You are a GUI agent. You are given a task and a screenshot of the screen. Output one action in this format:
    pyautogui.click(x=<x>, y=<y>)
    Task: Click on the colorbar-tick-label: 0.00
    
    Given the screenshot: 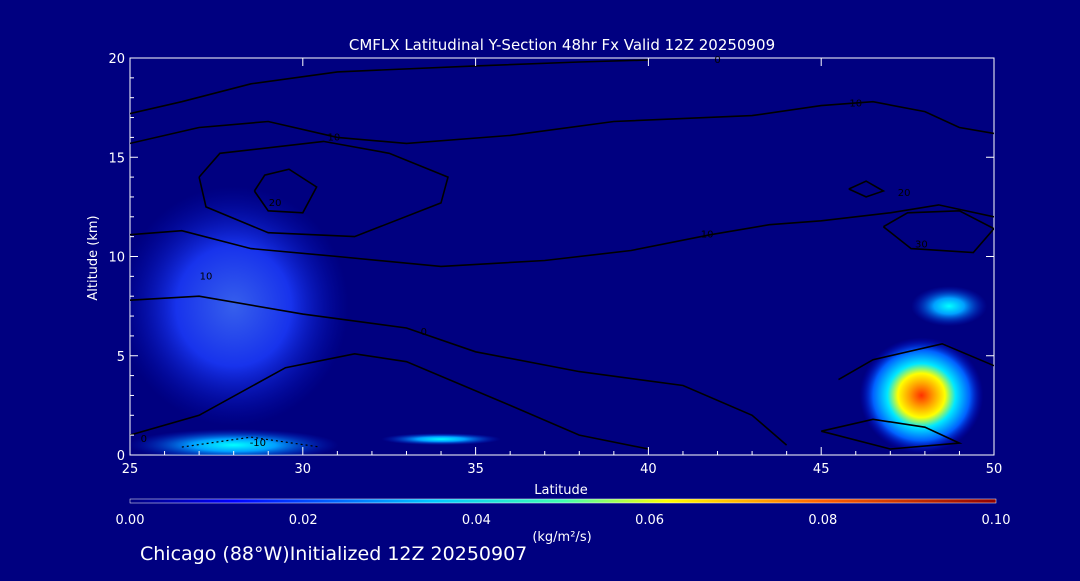 What is the action you would take?
    pyautogui.click(x=130, y=520)
    